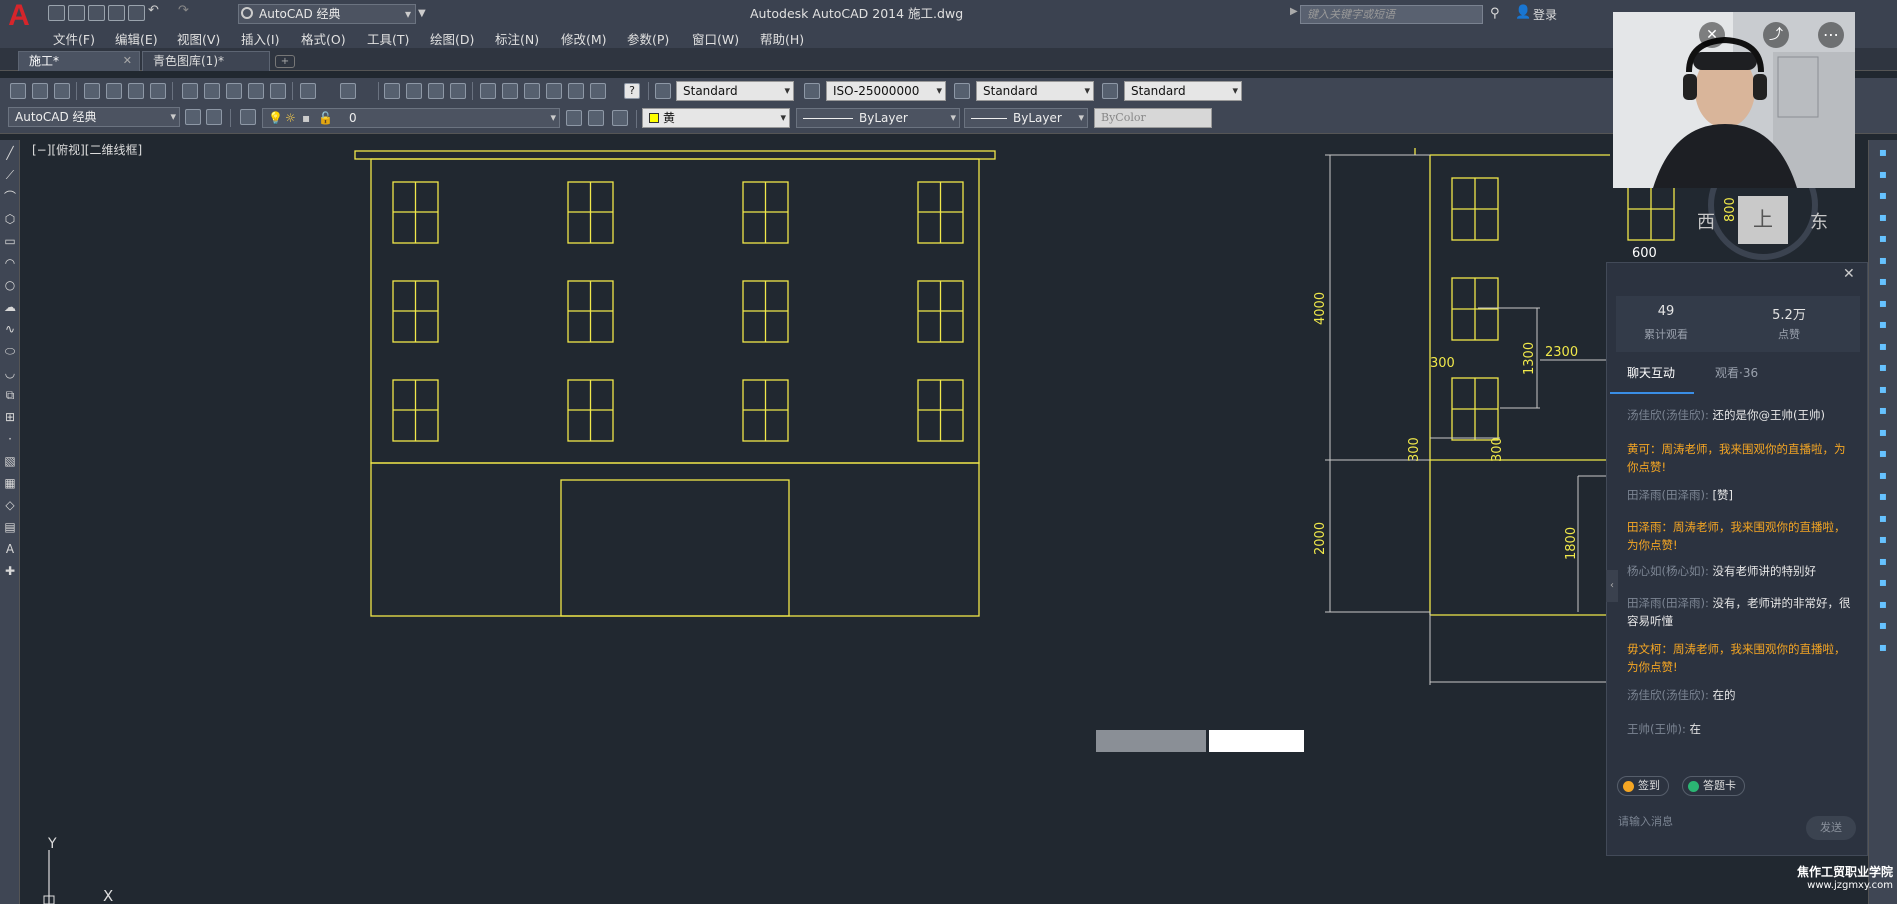 The image size is (1897, 904). What do you see at coordinates (1789, 334) in the screenshot?
I see `stat-likes-label: 点赞` at bounding box center [1789, 334].